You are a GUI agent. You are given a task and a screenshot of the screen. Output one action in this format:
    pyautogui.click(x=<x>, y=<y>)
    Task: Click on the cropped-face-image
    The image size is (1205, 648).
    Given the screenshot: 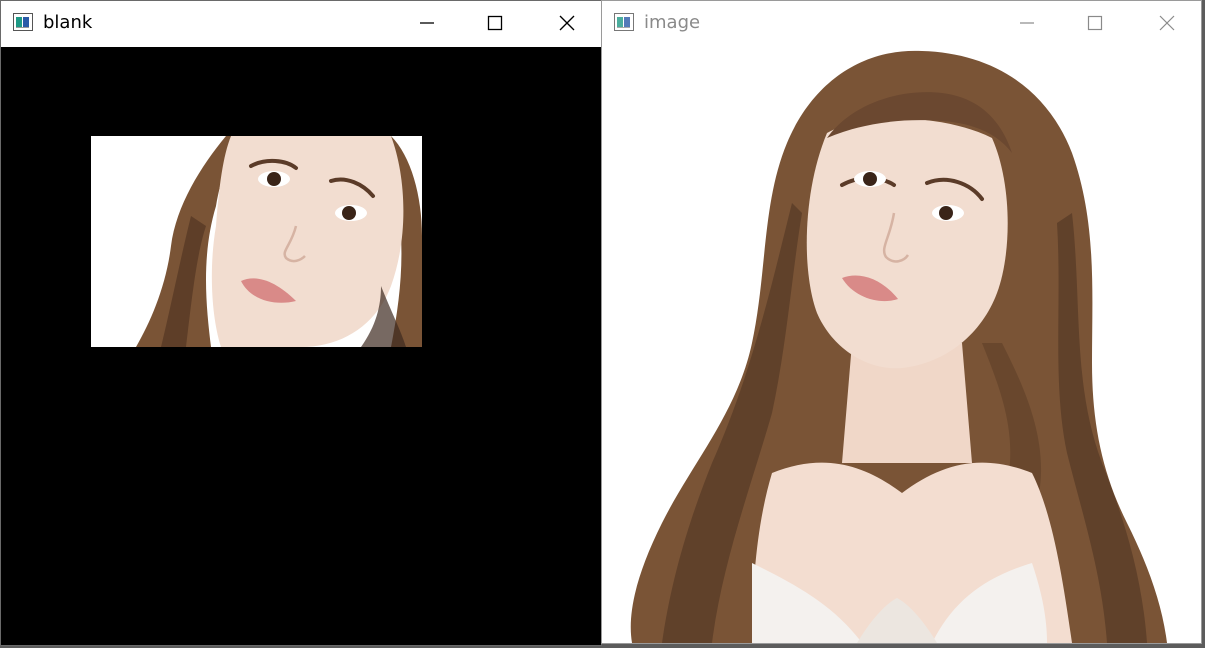 What is the action you would take?
    pyautogui.click(x=256, y=241)
    